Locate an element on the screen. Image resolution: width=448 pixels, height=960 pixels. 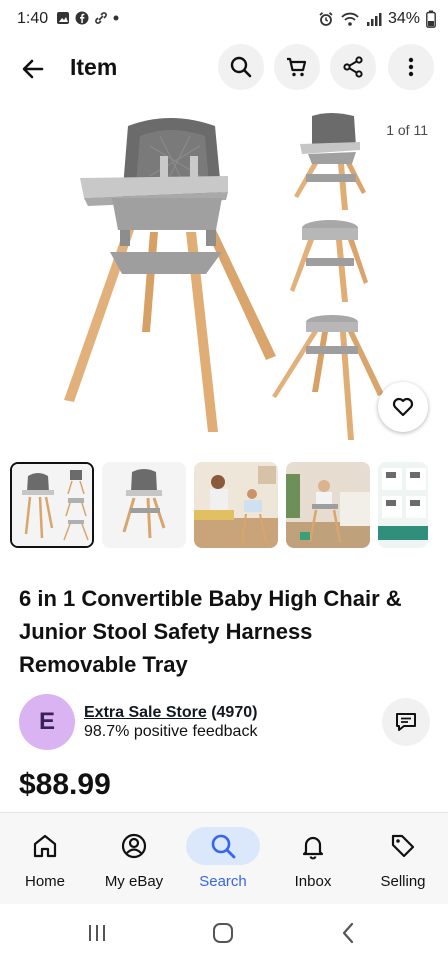
status-right: 34% is located at coordinates (377, 19).